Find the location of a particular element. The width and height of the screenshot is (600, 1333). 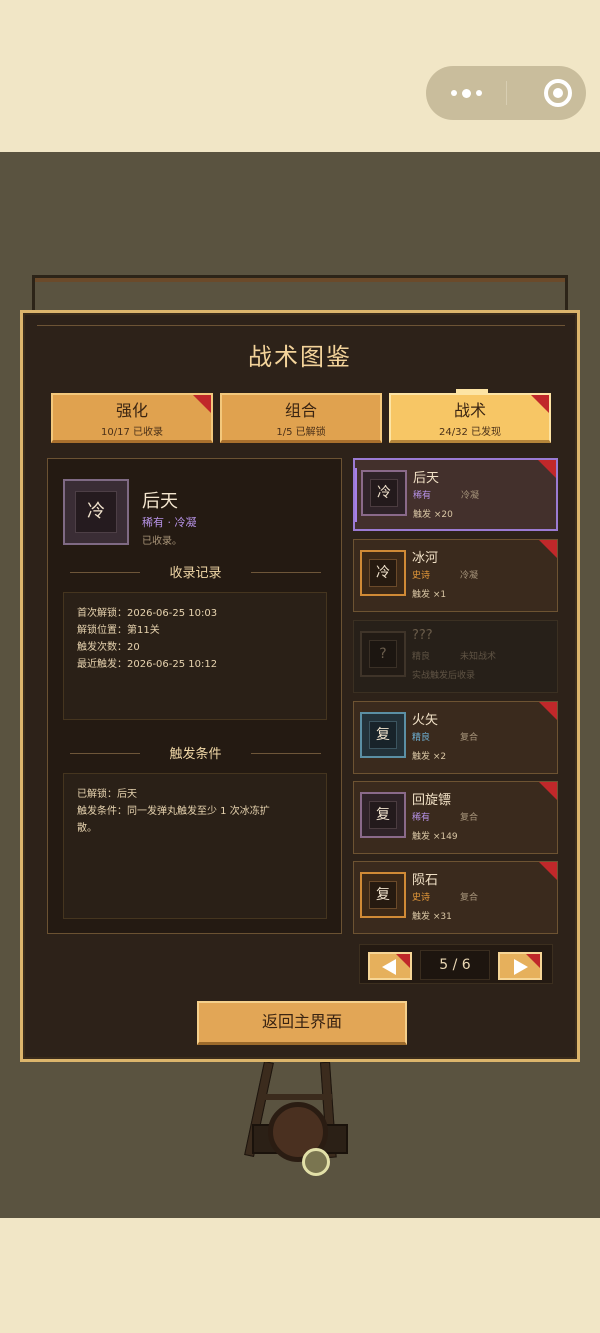

panel-title: 战术图鉴 is located at coordinates (300, 357).